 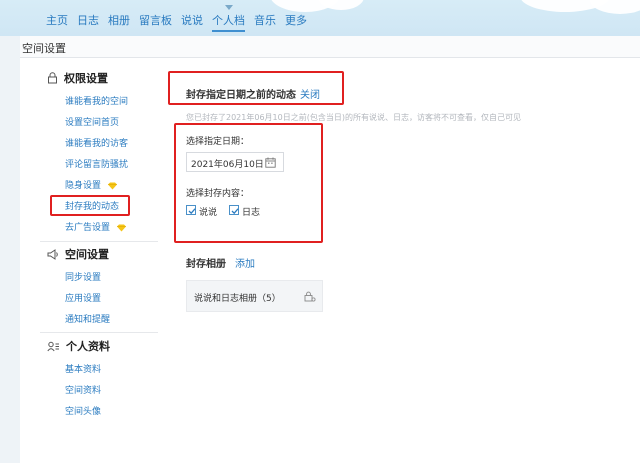 I want to click on nav-shuoshuo: 说说, so click(x=192, y=20).